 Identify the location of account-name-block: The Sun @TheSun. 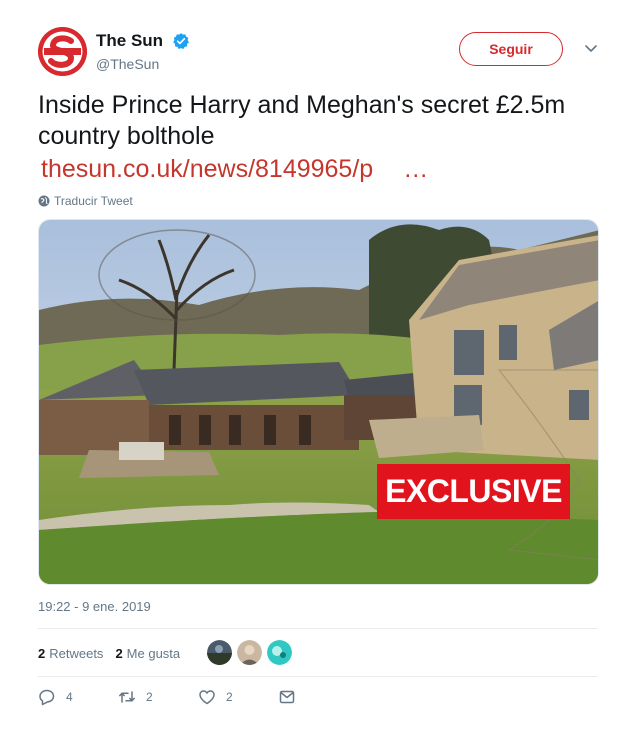
(143, 51).